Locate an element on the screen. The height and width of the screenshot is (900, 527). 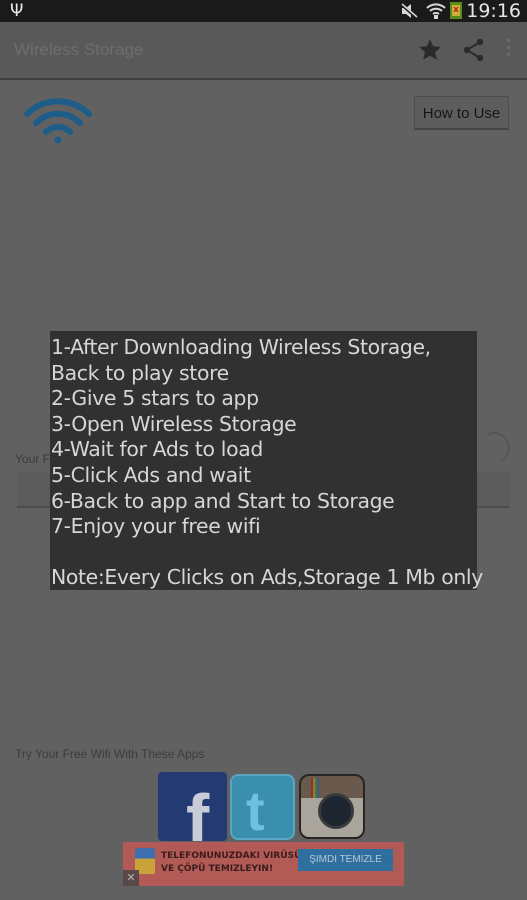
overflow-menu-icon is located at coordinates (508, 49).